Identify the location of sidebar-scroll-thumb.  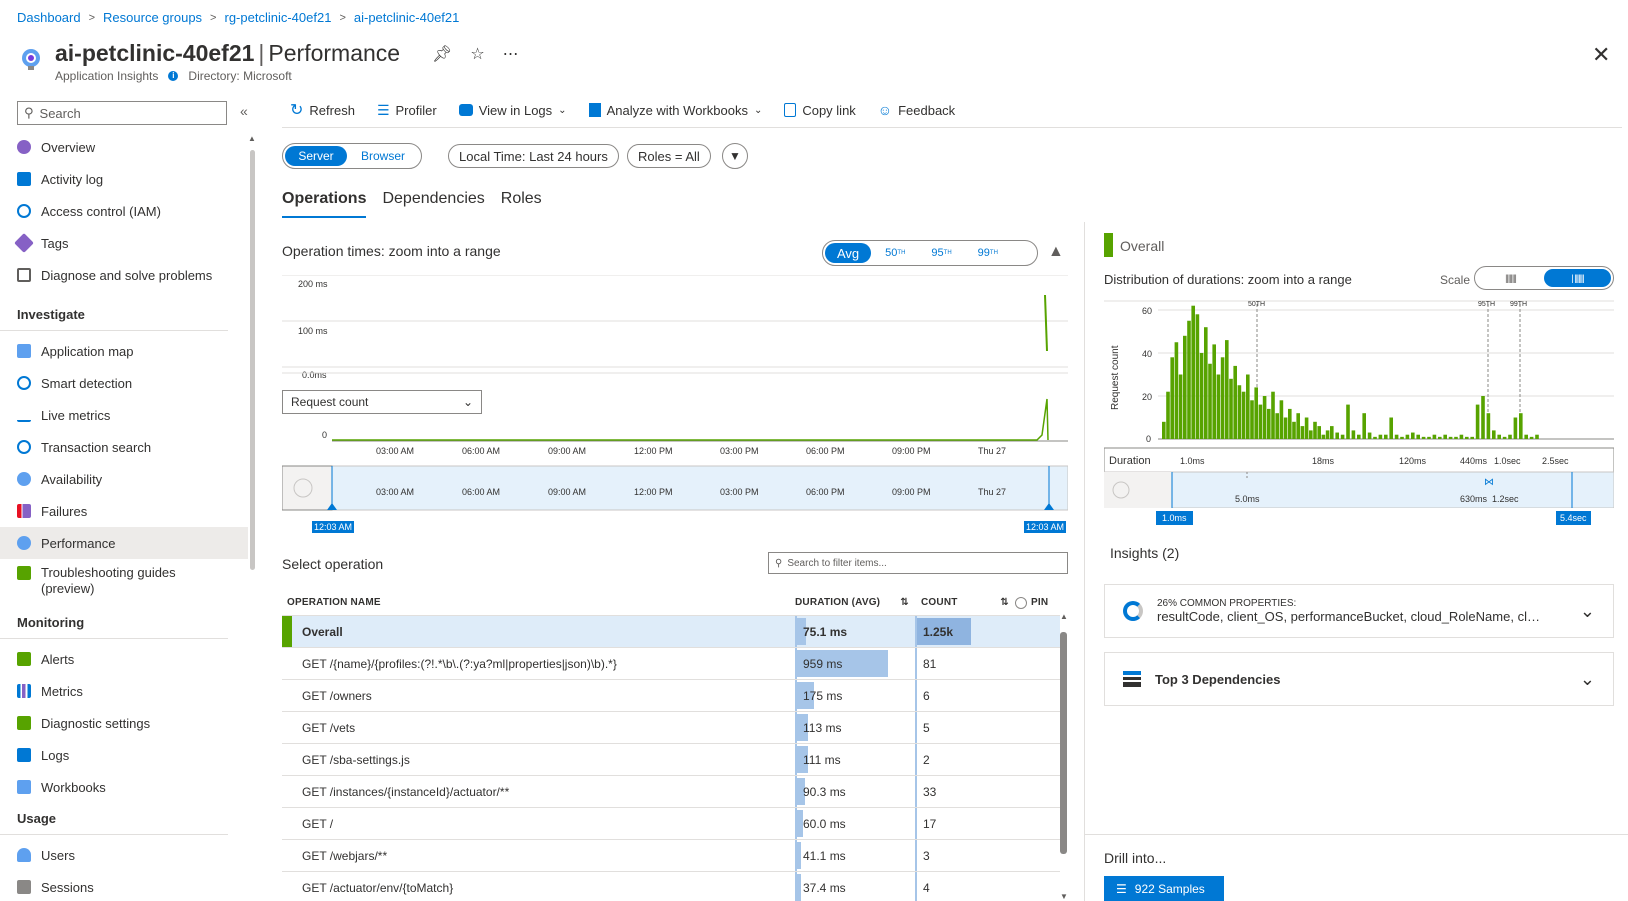
(252, 360).